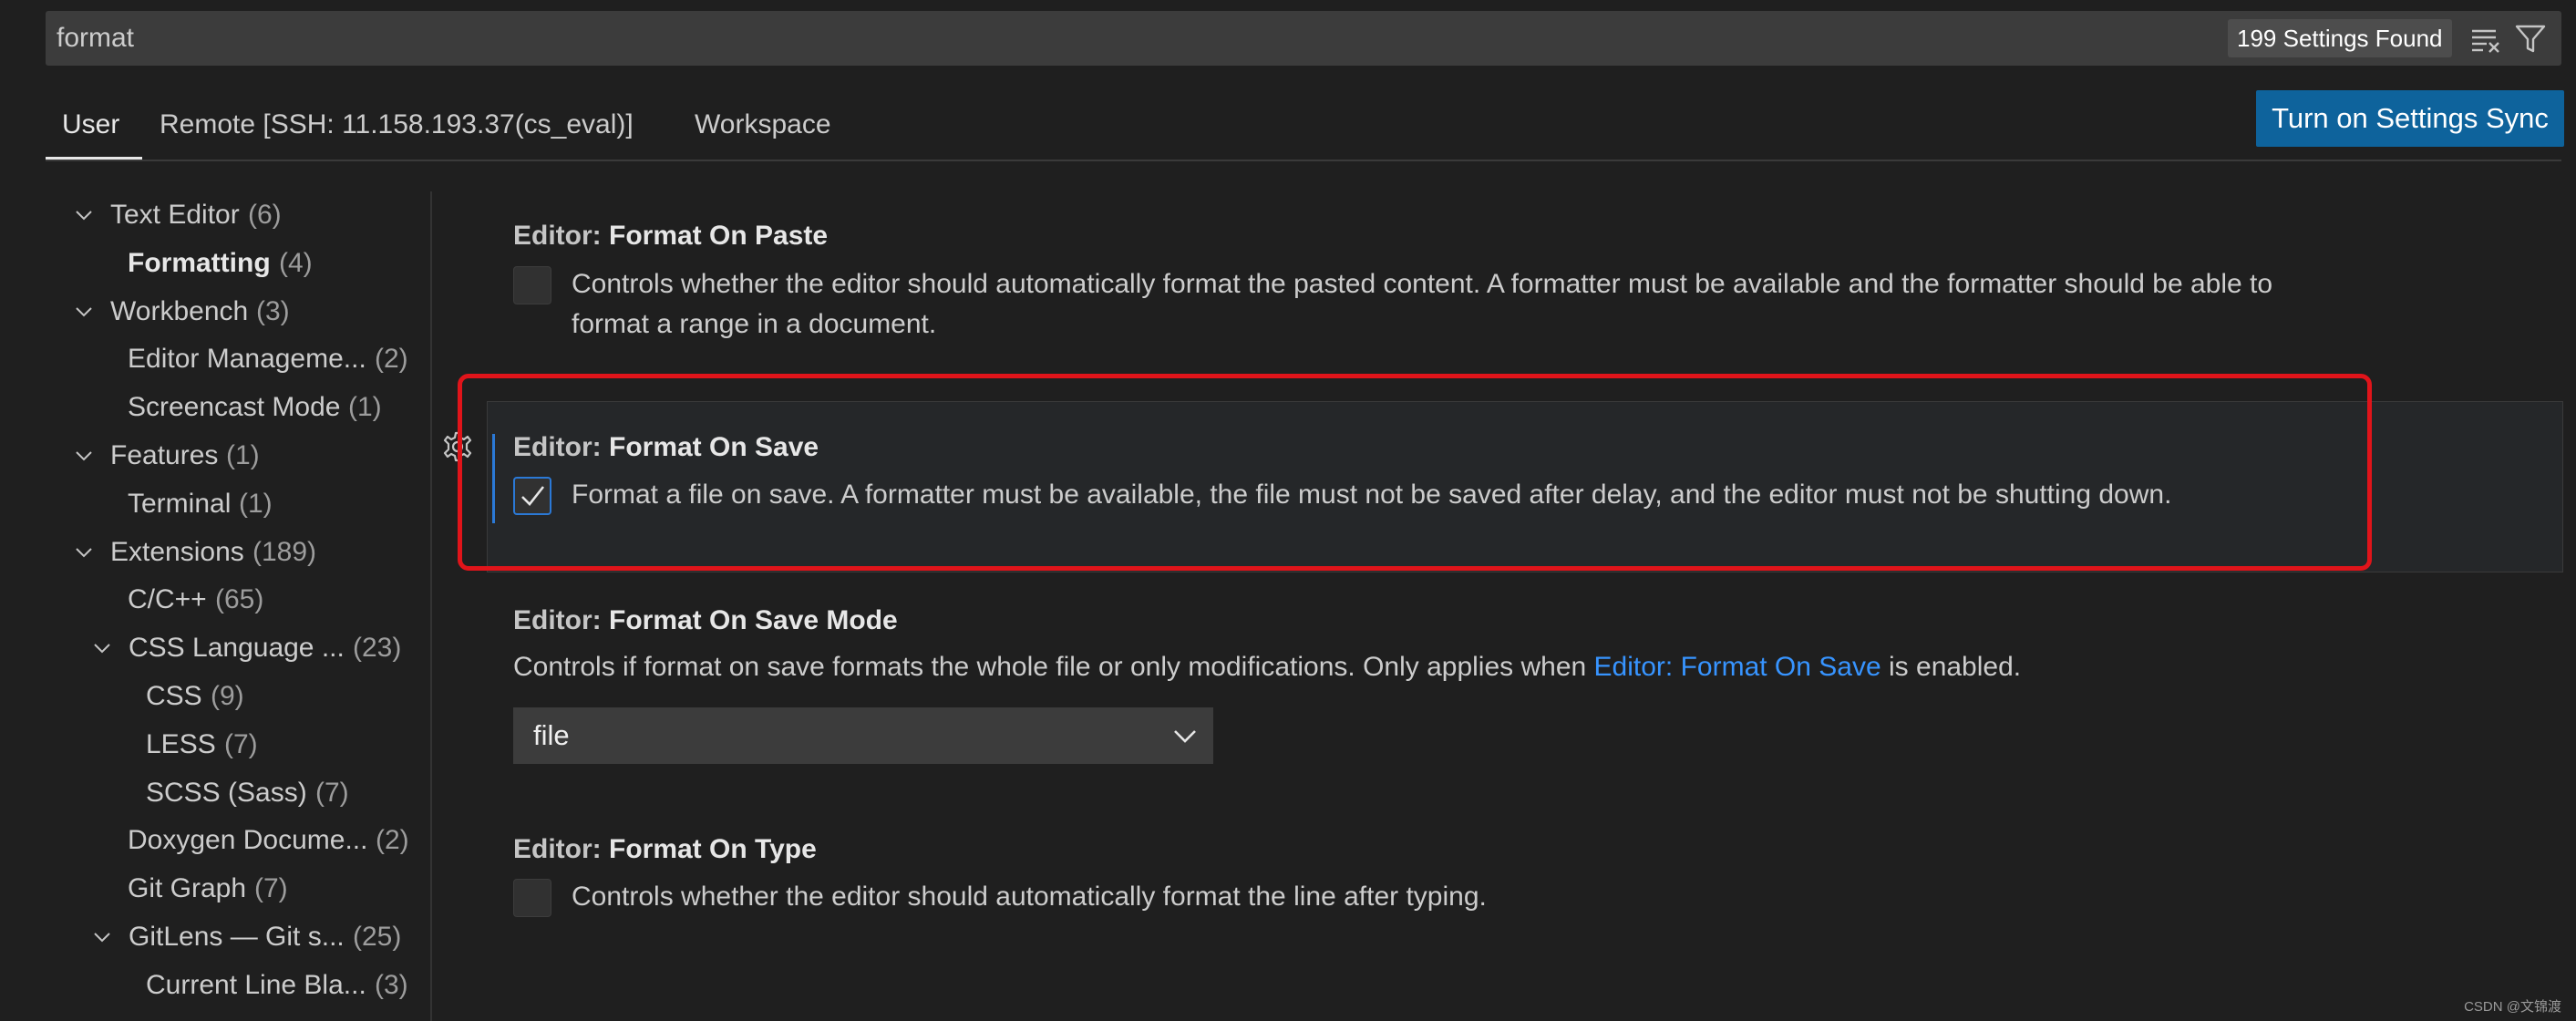 The height and width of the screenshot is (1021, 2576). I want to click on watermark: CSDN @文锦渡, so click(2512, 1007).